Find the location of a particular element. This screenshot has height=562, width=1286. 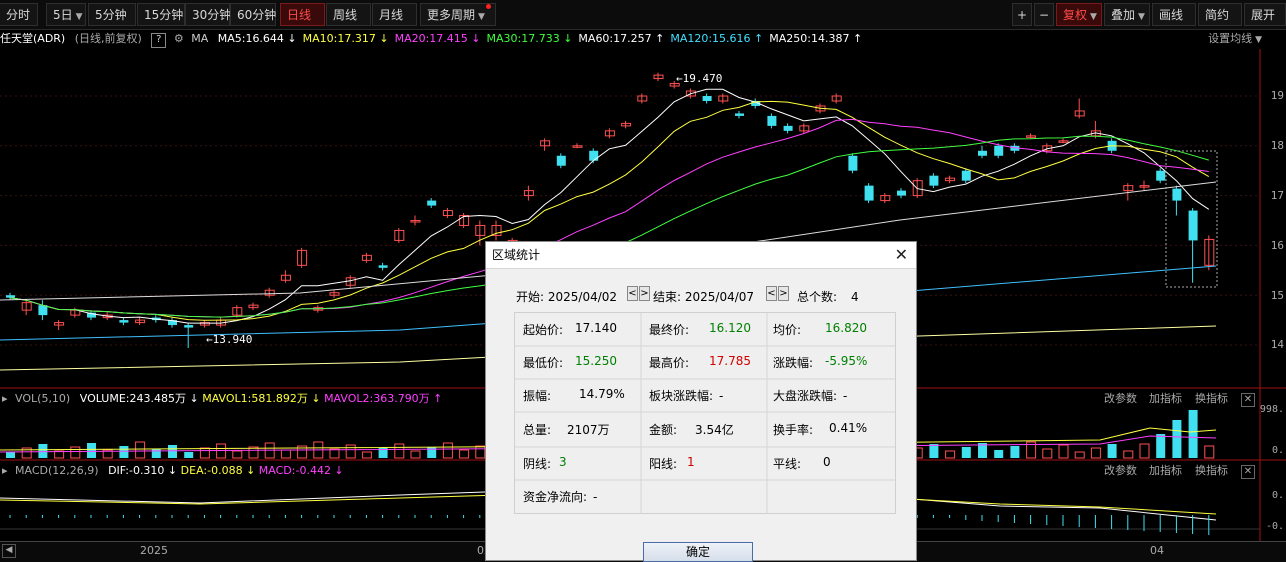

gear-icon: ⚙ is located at coordinates (179, 38).